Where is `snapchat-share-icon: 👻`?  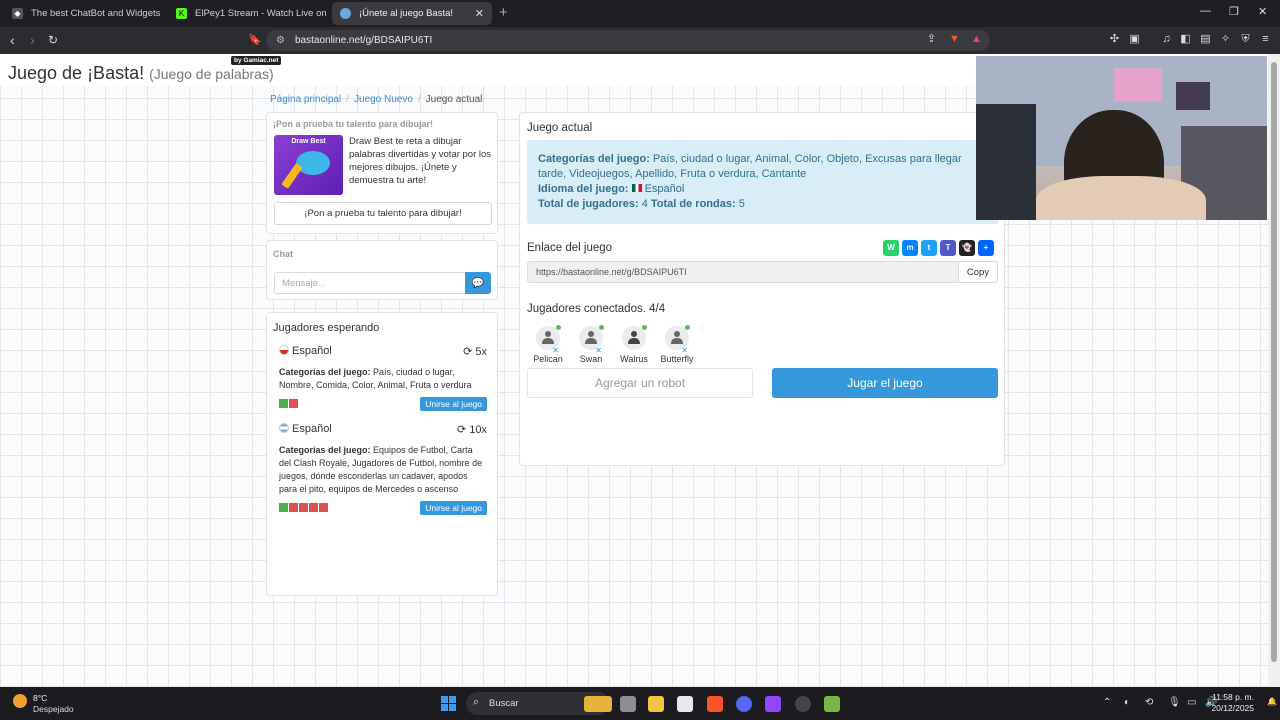
snapchat-share-icon: 👻 is located at coordinates (967, 248).